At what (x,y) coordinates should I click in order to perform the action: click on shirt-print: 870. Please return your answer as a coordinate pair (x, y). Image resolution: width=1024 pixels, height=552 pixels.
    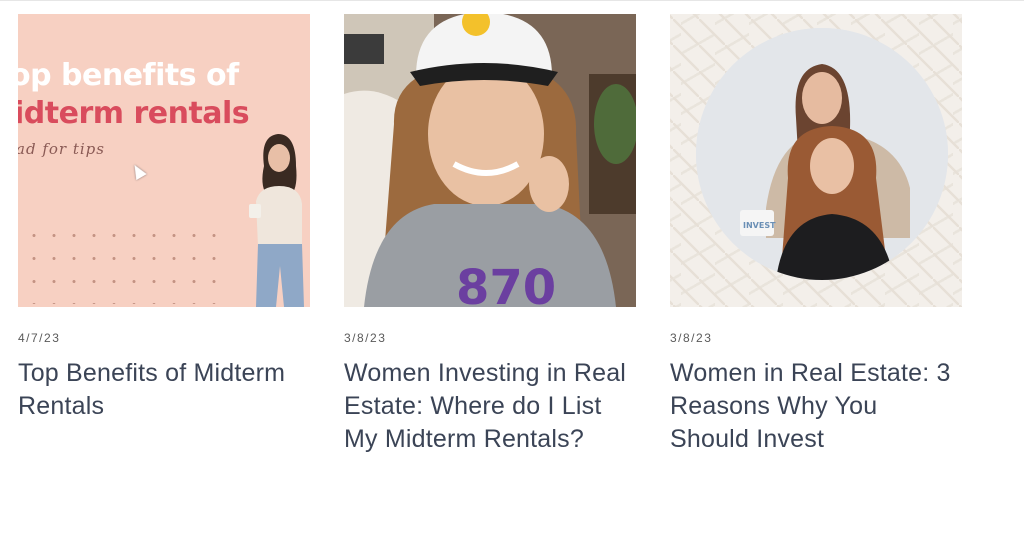
    Looking at the image, I should click on (506, 283).